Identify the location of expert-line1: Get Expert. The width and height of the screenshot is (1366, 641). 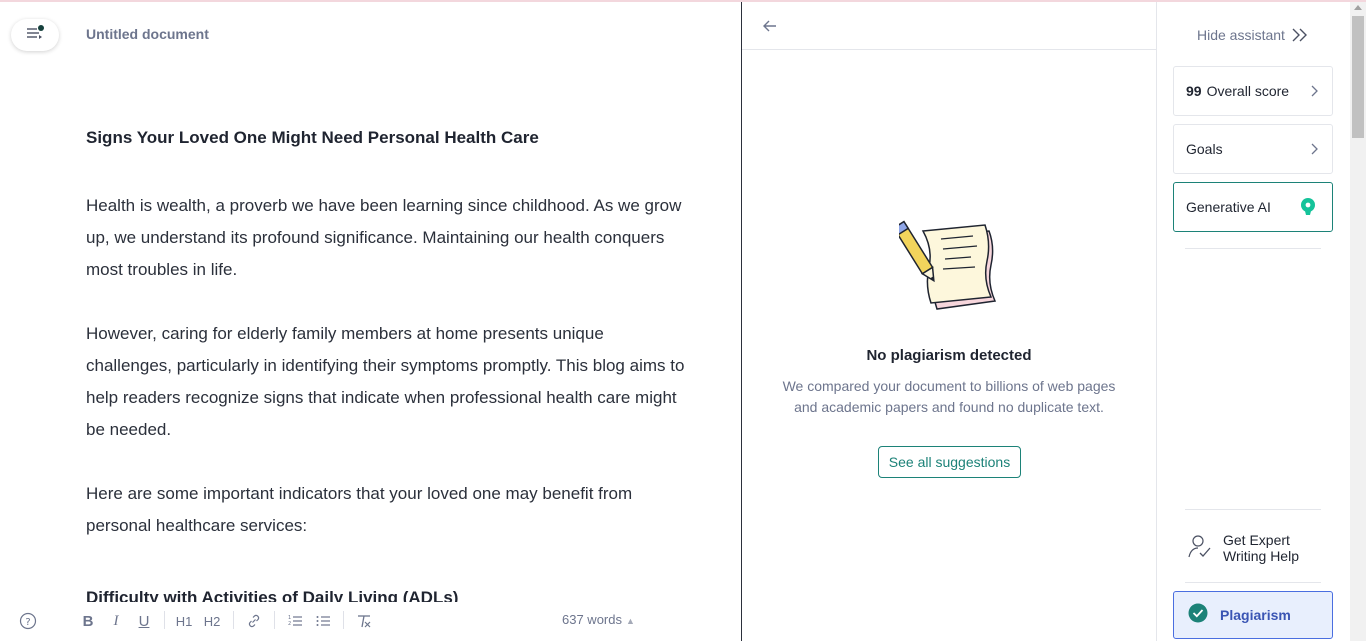
(1256, 540).